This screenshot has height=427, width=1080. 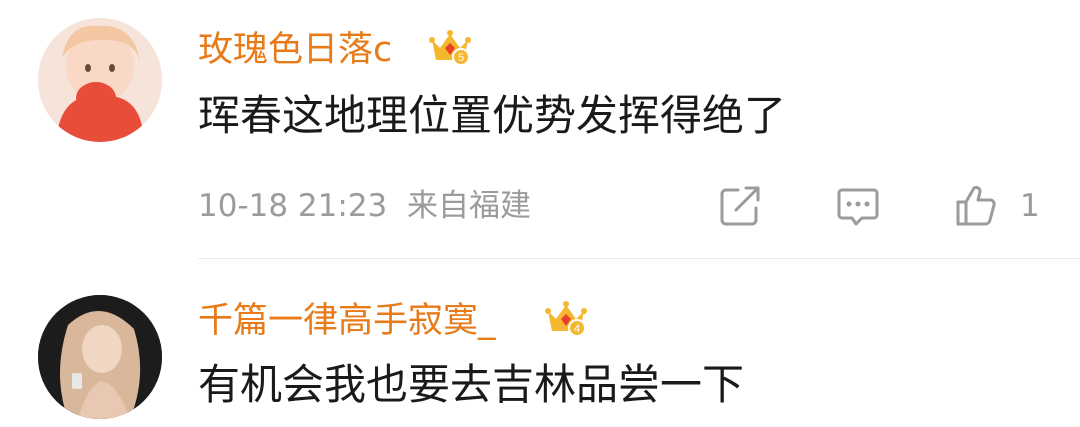 What do you see at coordinates (347, 321) in the screenshot?
I see `username: 千篇一律高手寂寞_` at bounding box center [347, 321].